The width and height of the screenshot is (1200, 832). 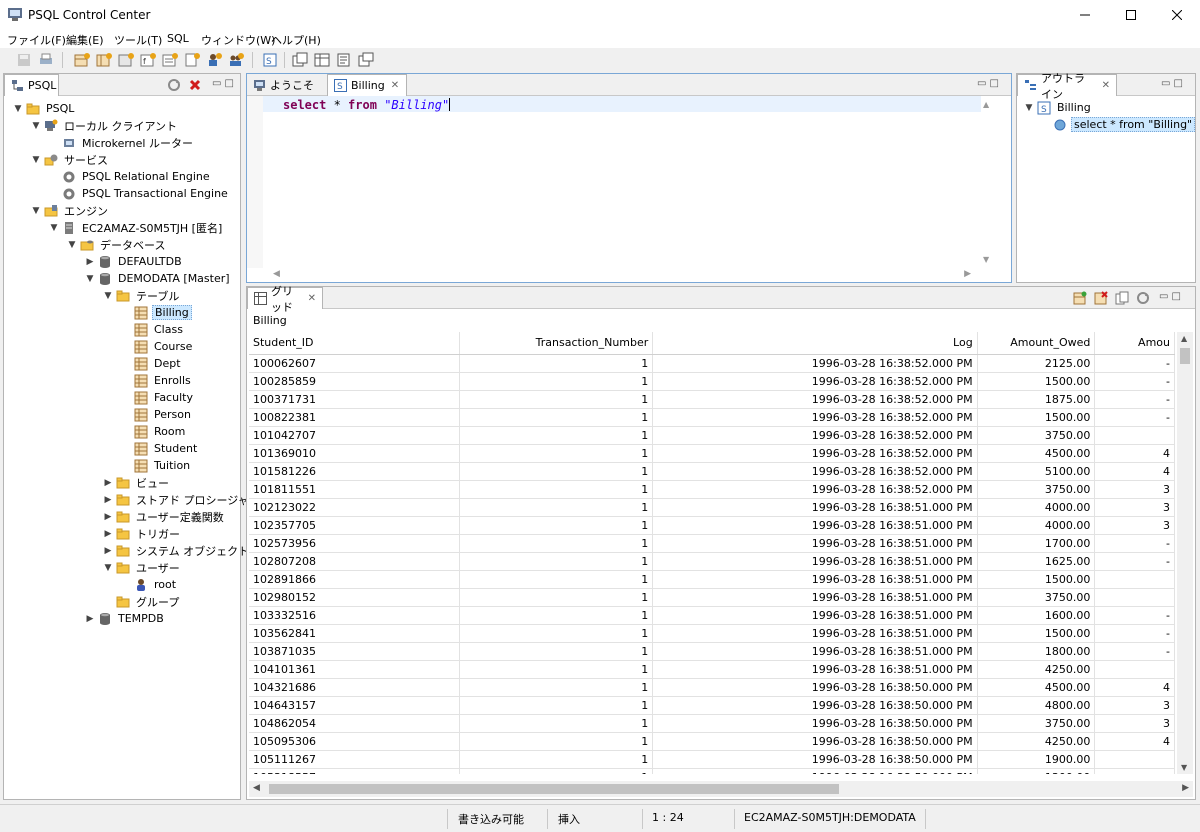 I want to click on grid-cell: 4250.00, so click(x=1036, y=669).